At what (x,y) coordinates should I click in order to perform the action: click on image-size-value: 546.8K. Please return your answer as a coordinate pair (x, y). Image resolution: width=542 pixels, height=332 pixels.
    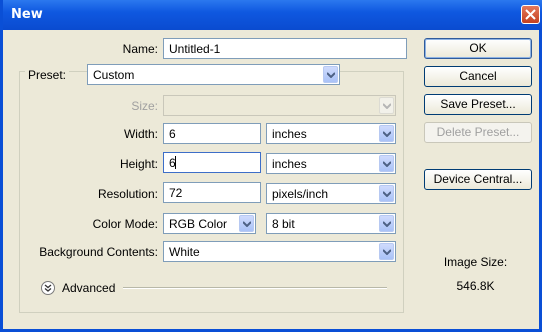
    Looking at the image, I should click on (475, 286).